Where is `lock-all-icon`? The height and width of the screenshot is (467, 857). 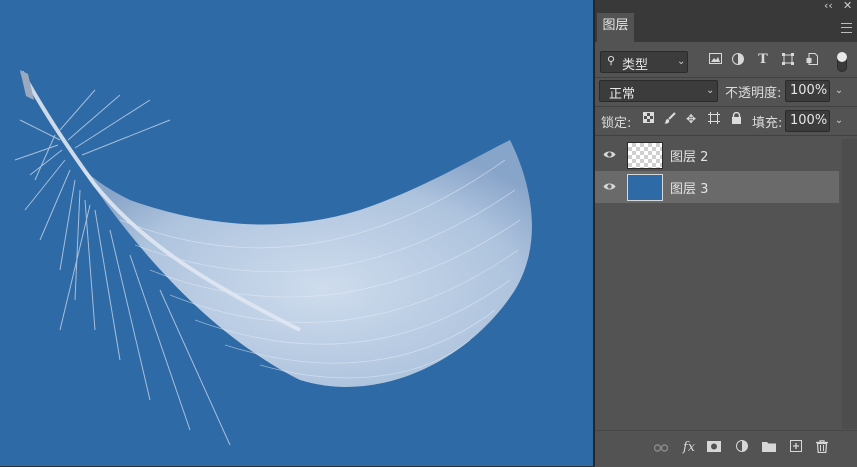
lock-all-icon is located at coordinates (736, 118).